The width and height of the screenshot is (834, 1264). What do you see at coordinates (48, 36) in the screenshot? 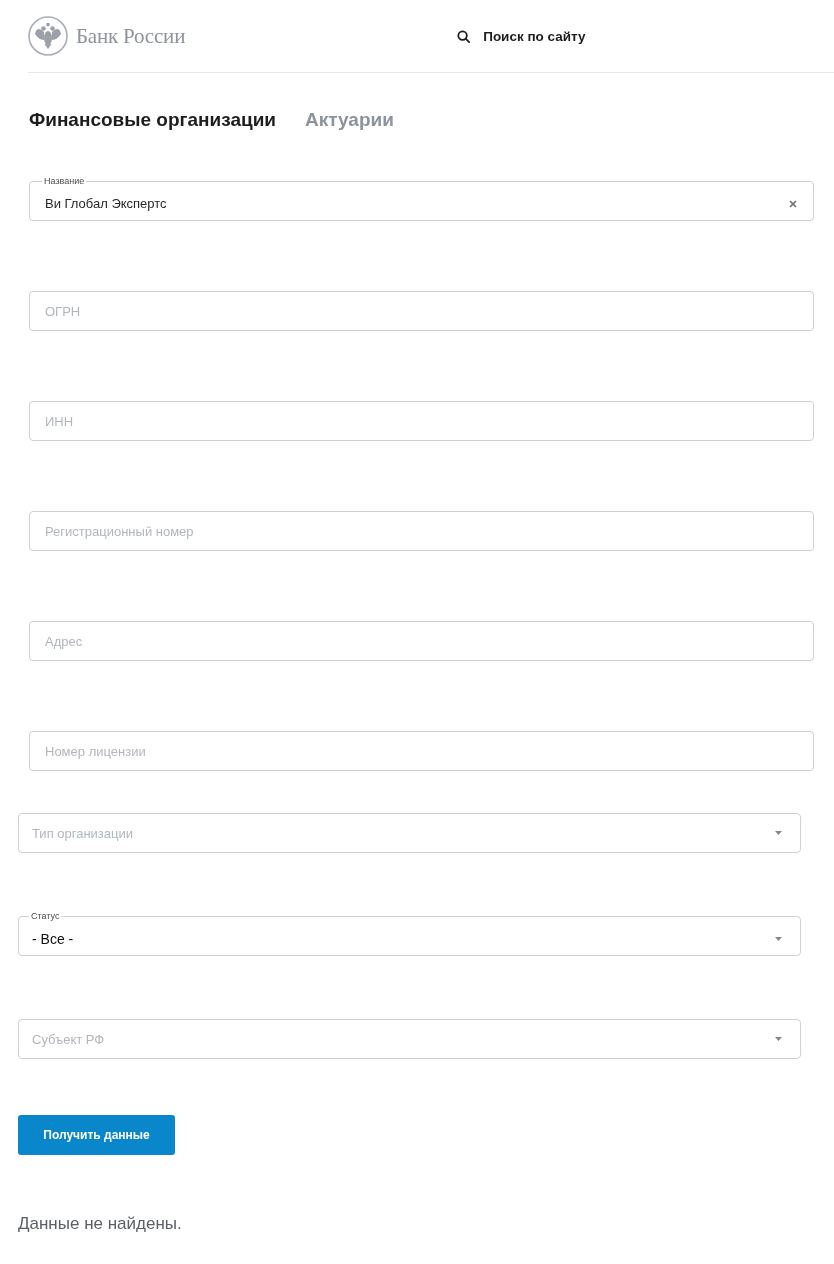
I see `eagle-emblem-icon` at bounding box center [48, 36].